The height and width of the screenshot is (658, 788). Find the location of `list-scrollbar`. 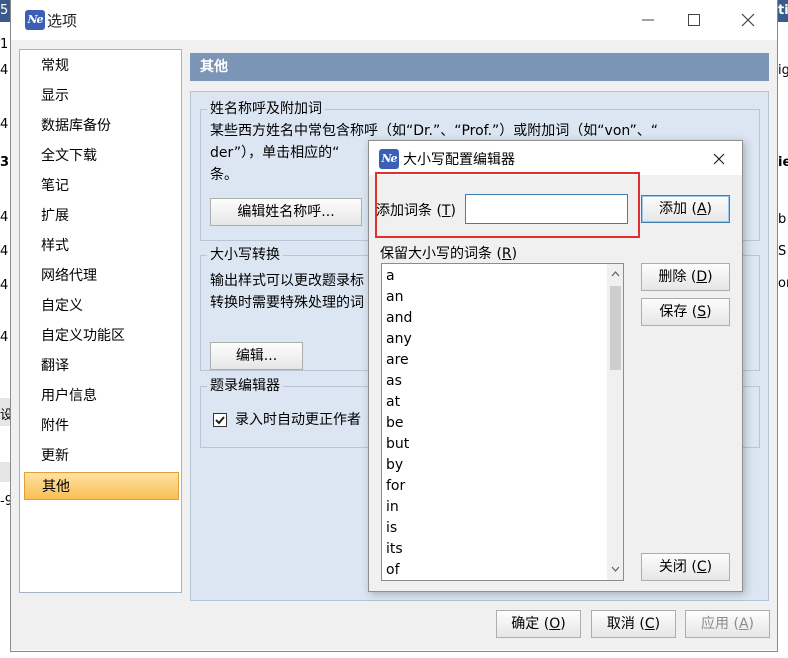

list-scrollbar is located at coordinates (615, 422).